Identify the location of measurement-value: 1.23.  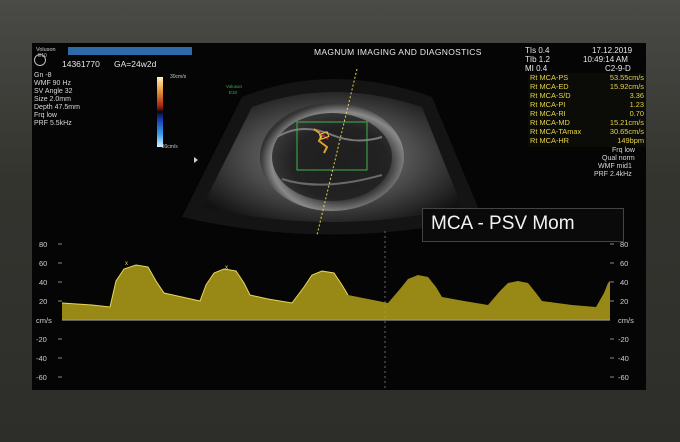
(636, 104).